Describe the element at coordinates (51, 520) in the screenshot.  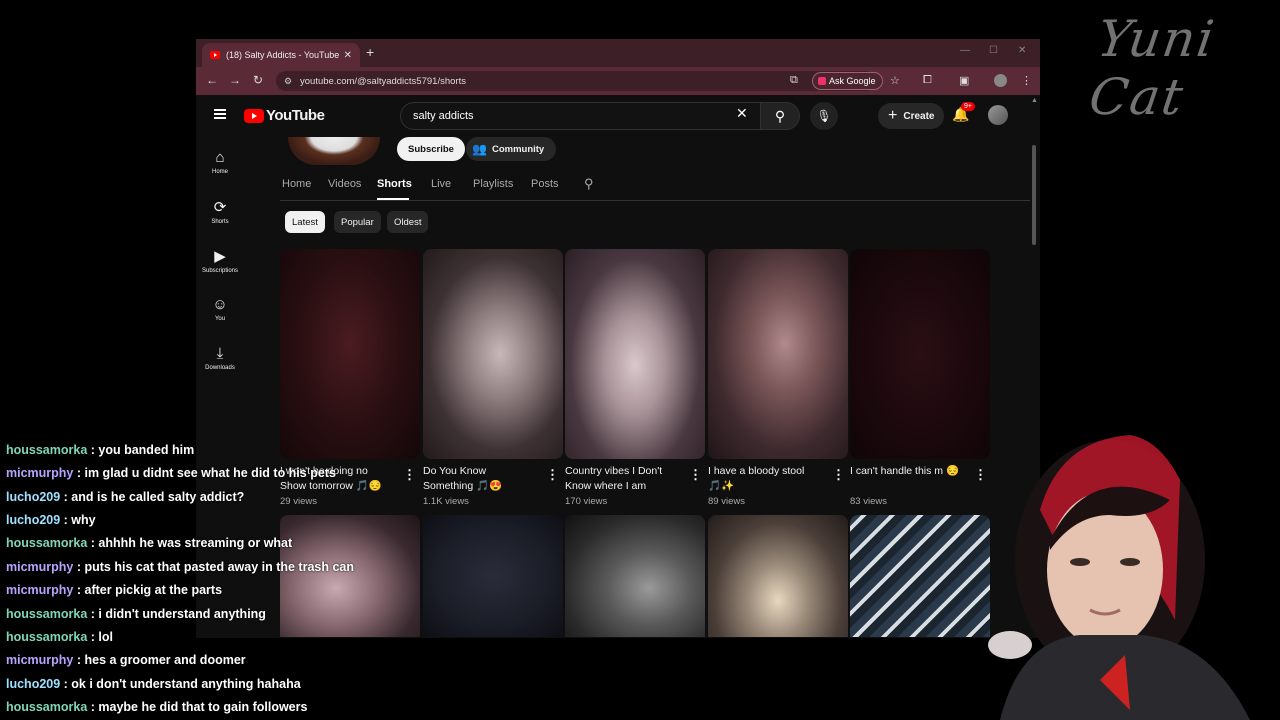
I see `chat-message: lucho209 : why` at that location.